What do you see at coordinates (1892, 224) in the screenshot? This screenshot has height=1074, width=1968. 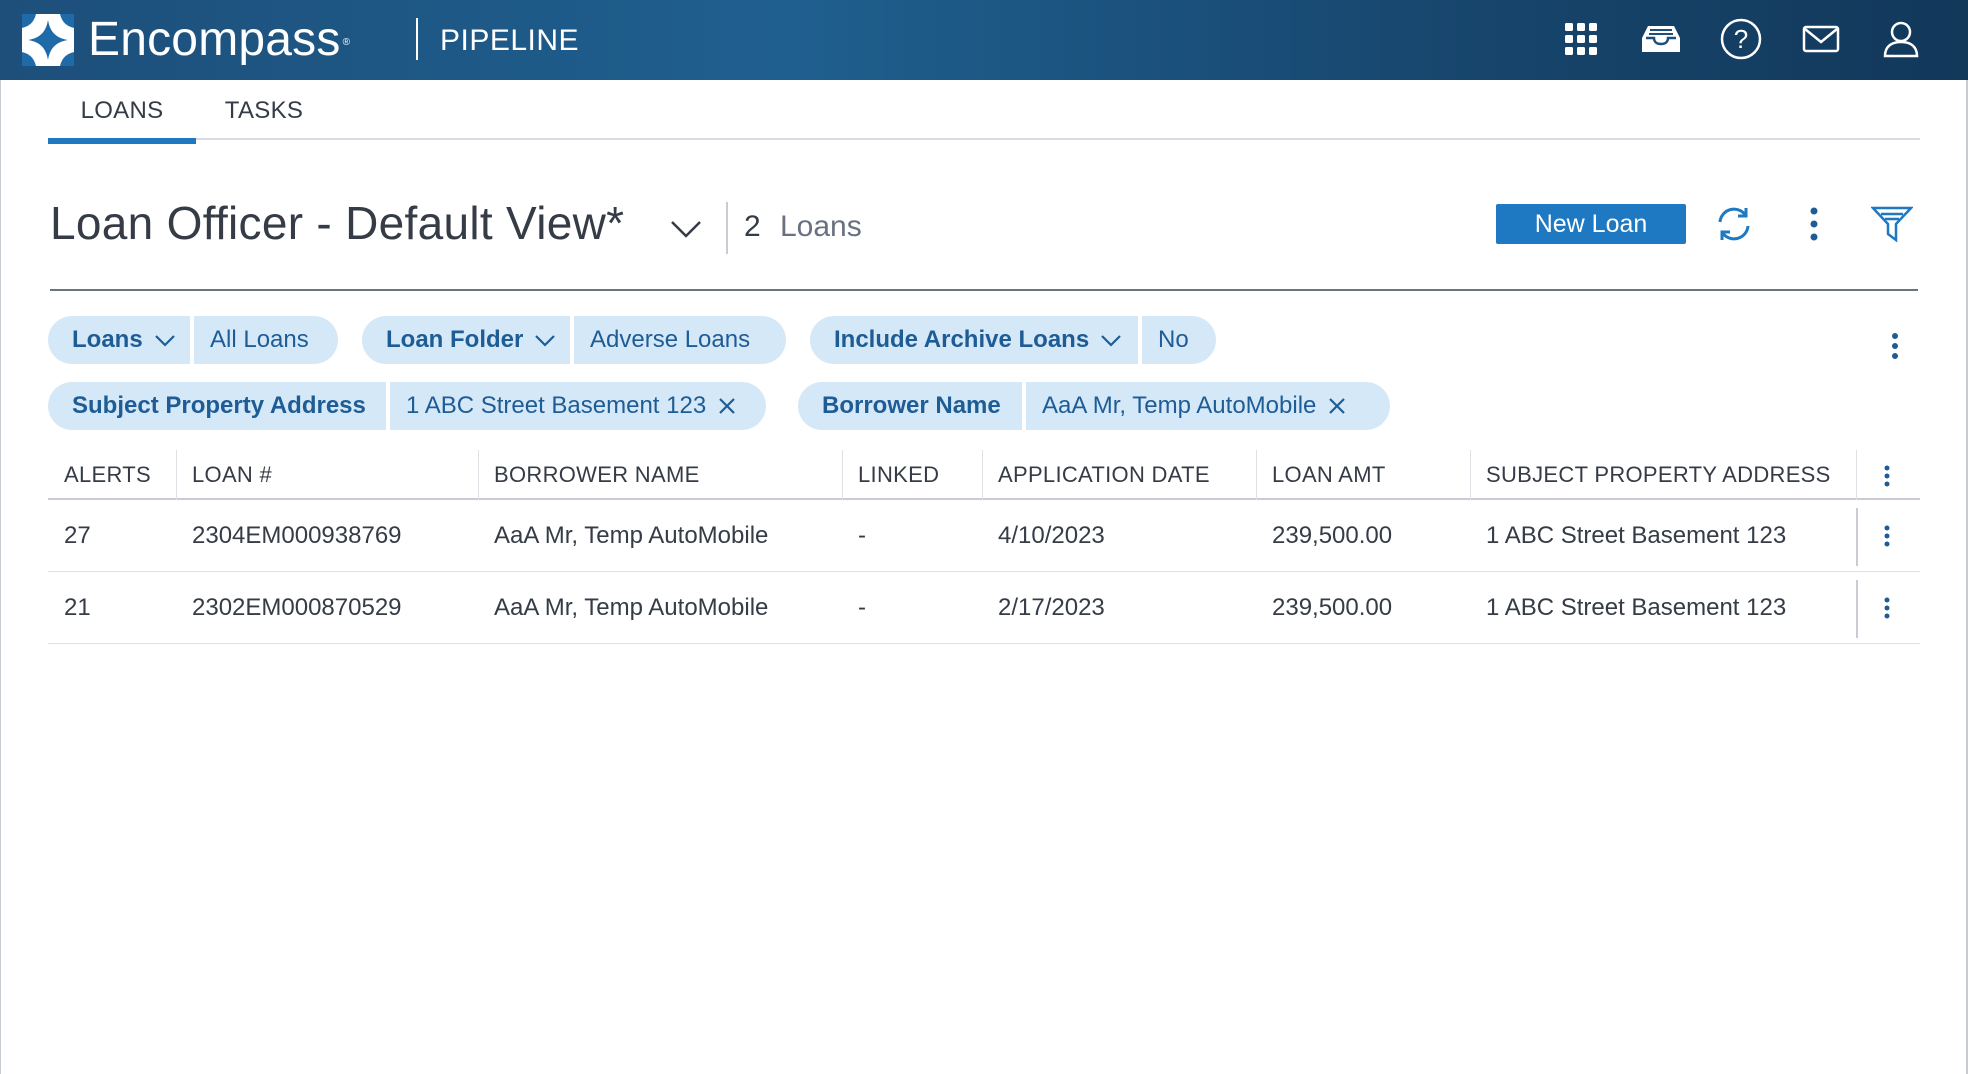 I see `filter-icon` at bounding box center [1892, 224].